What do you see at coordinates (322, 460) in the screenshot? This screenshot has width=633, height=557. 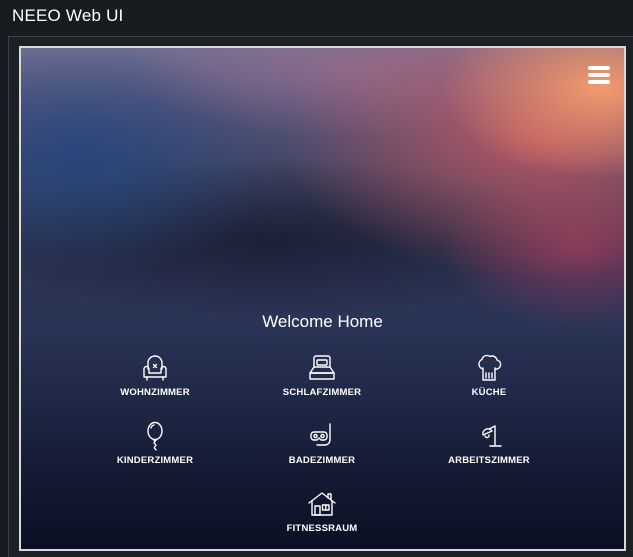 I see `room-label: BADEZIMMER` at bounding box center [322, 460].